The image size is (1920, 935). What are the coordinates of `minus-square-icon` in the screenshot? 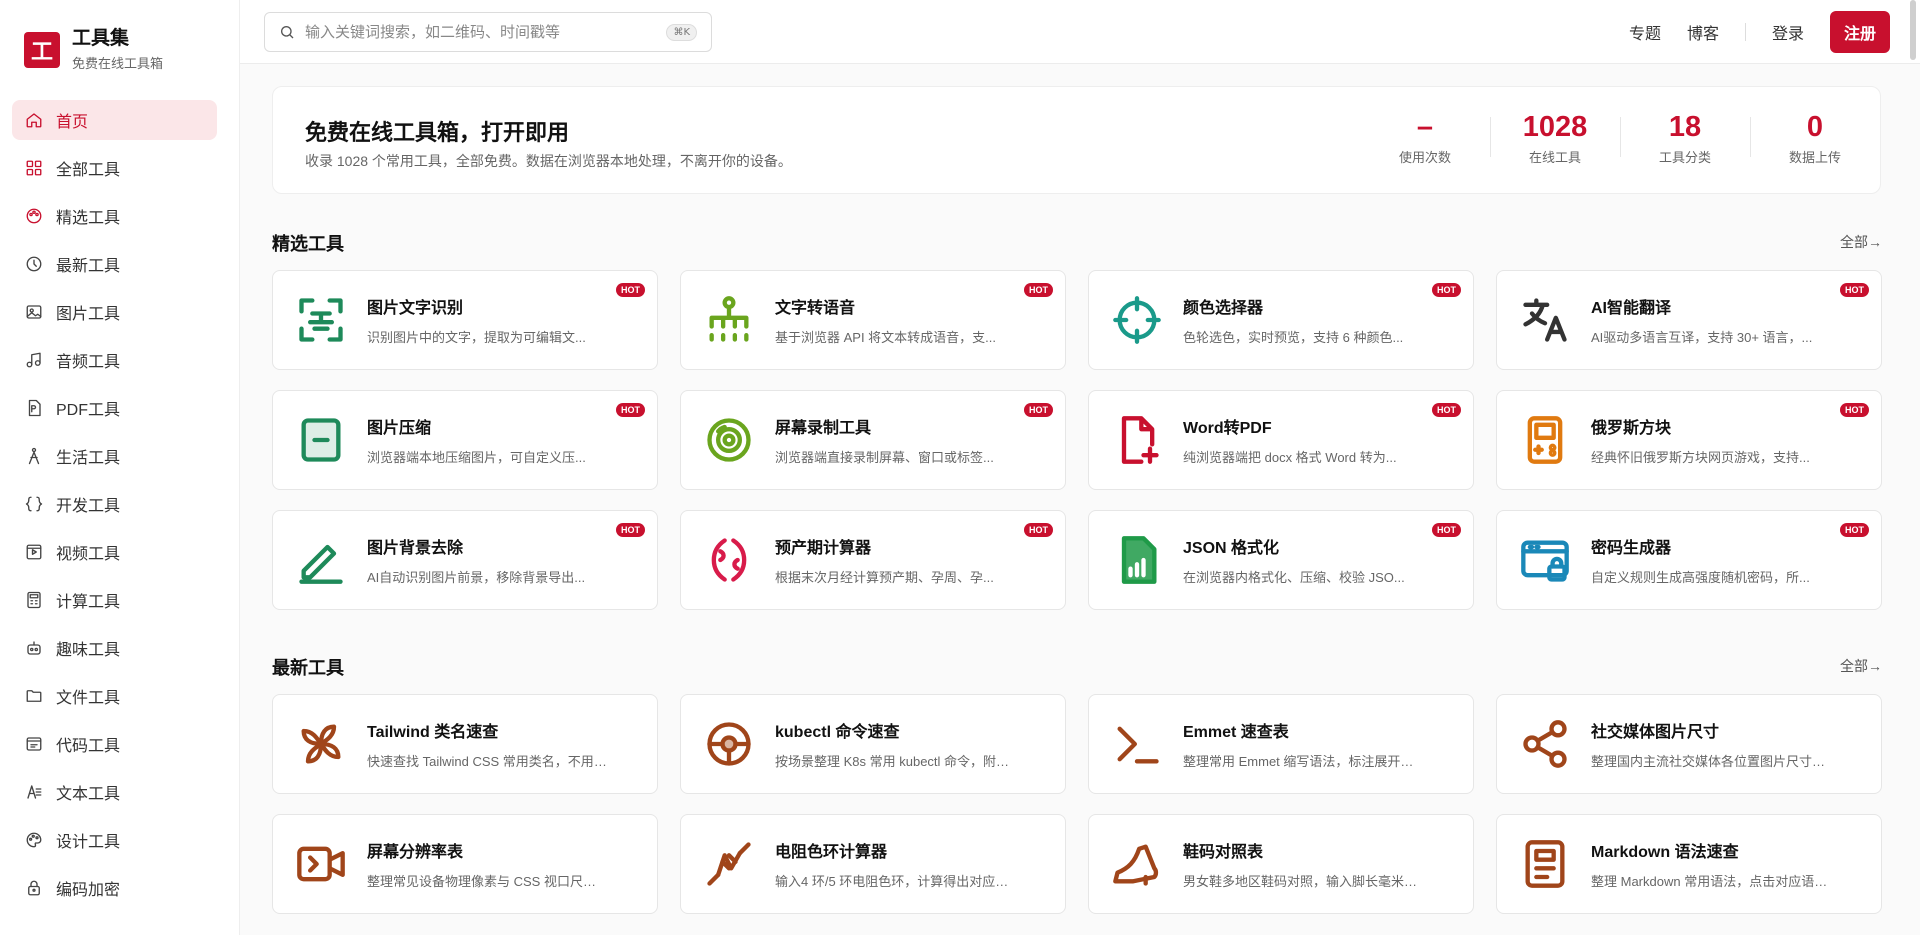 It's located at (321, 440).